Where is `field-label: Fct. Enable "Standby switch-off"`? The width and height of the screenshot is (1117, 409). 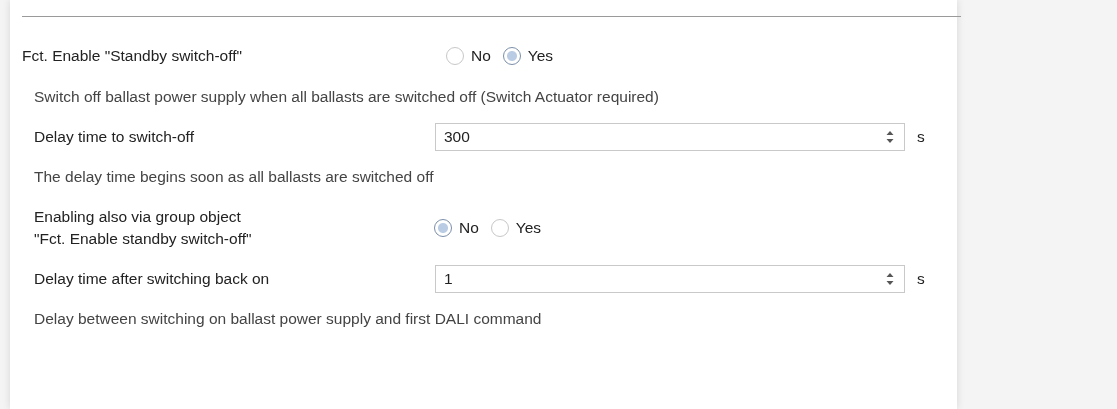
field-label: Fct. Enable "Standby switch-off" is located at coordinates (133, 56).